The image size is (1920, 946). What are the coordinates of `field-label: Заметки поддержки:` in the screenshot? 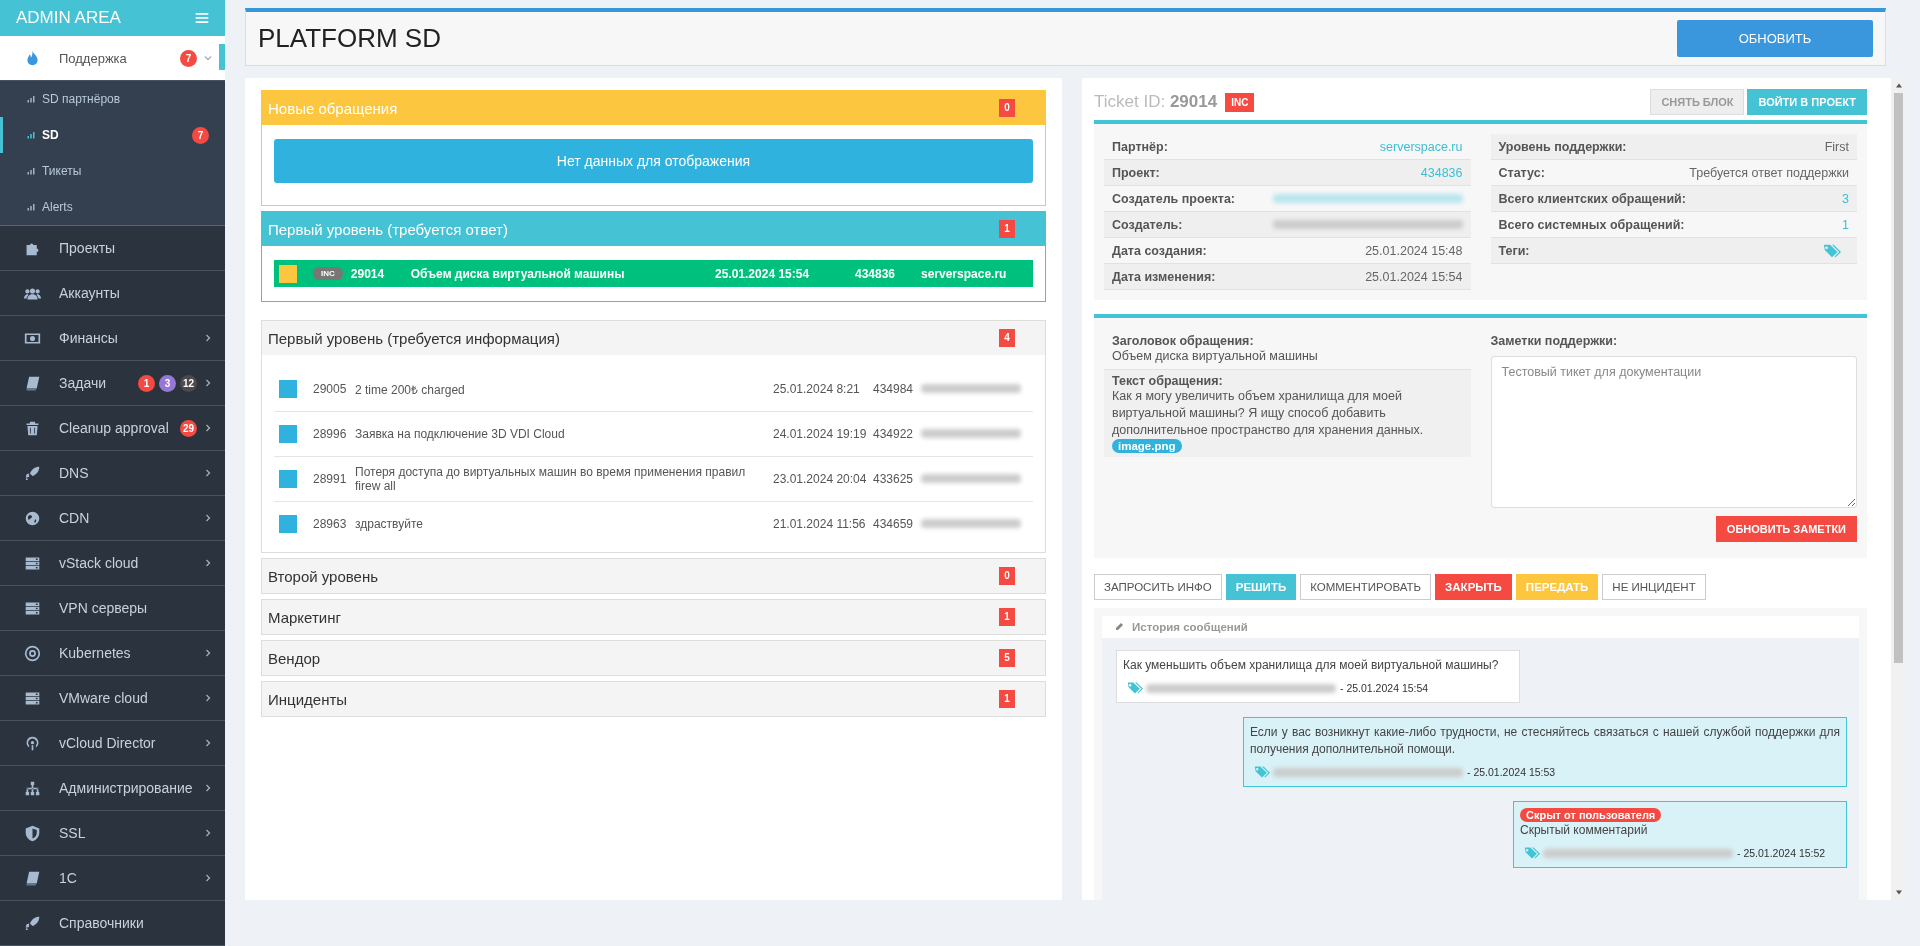 It's located at (1554, 341).